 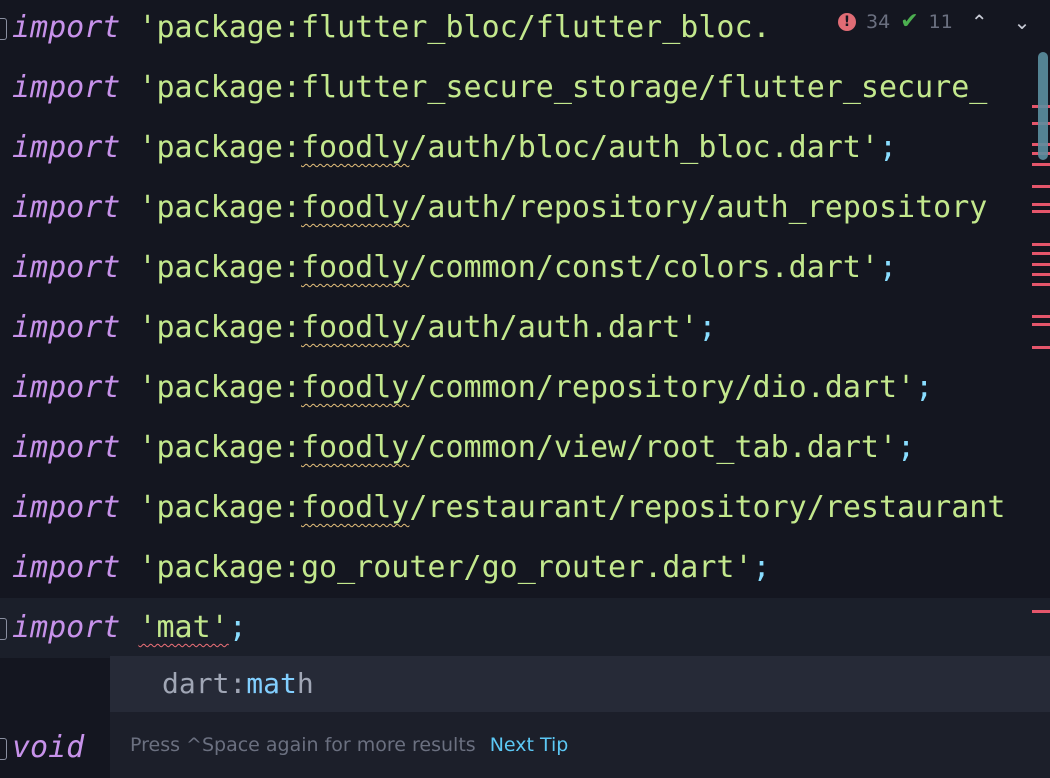 I want to click on string-literal: flutter_bloc/flutter_bloc., so click(x=536, y=27).